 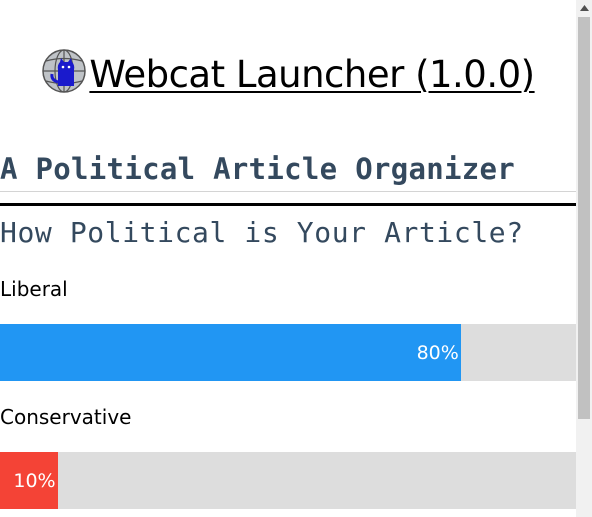 What do you see at coordinates (34, 289) in the screenshot?
I see `liberal-label: Liberal` at bounding box center [34, 289].